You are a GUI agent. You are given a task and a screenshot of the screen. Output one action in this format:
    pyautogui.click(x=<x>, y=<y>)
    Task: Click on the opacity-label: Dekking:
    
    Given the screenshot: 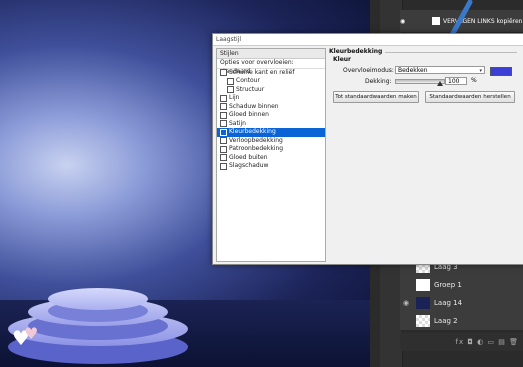 What is the action you would take?
    pyautogui.click(x=378, y=81)
    